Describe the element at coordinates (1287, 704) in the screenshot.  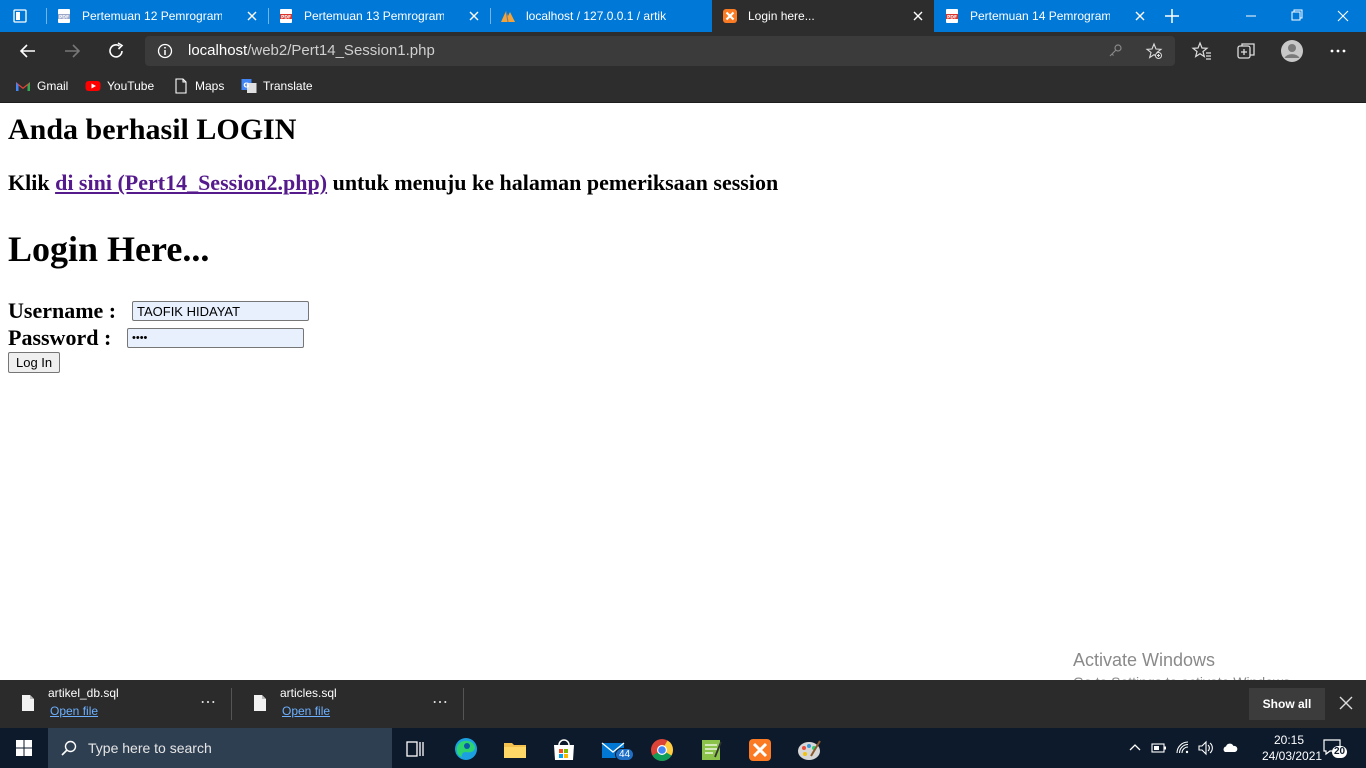
I see `show-all-downloads-button: Show all` at that location.